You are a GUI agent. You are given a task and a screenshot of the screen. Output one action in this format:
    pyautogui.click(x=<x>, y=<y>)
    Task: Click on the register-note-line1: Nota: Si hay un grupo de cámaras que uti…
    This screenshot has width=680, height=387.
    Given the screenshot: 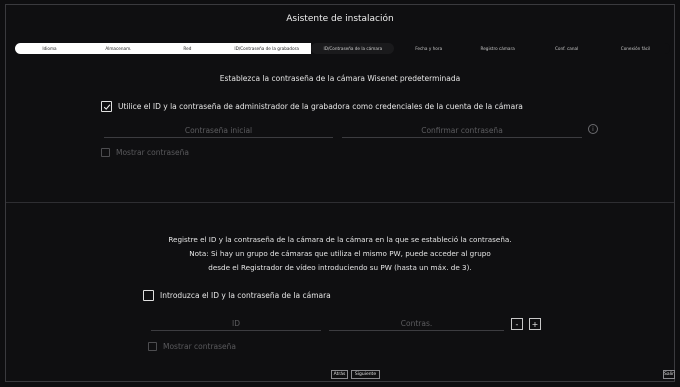 What is the action you would take?
    pyautogui.click(x=340, y=253)
    